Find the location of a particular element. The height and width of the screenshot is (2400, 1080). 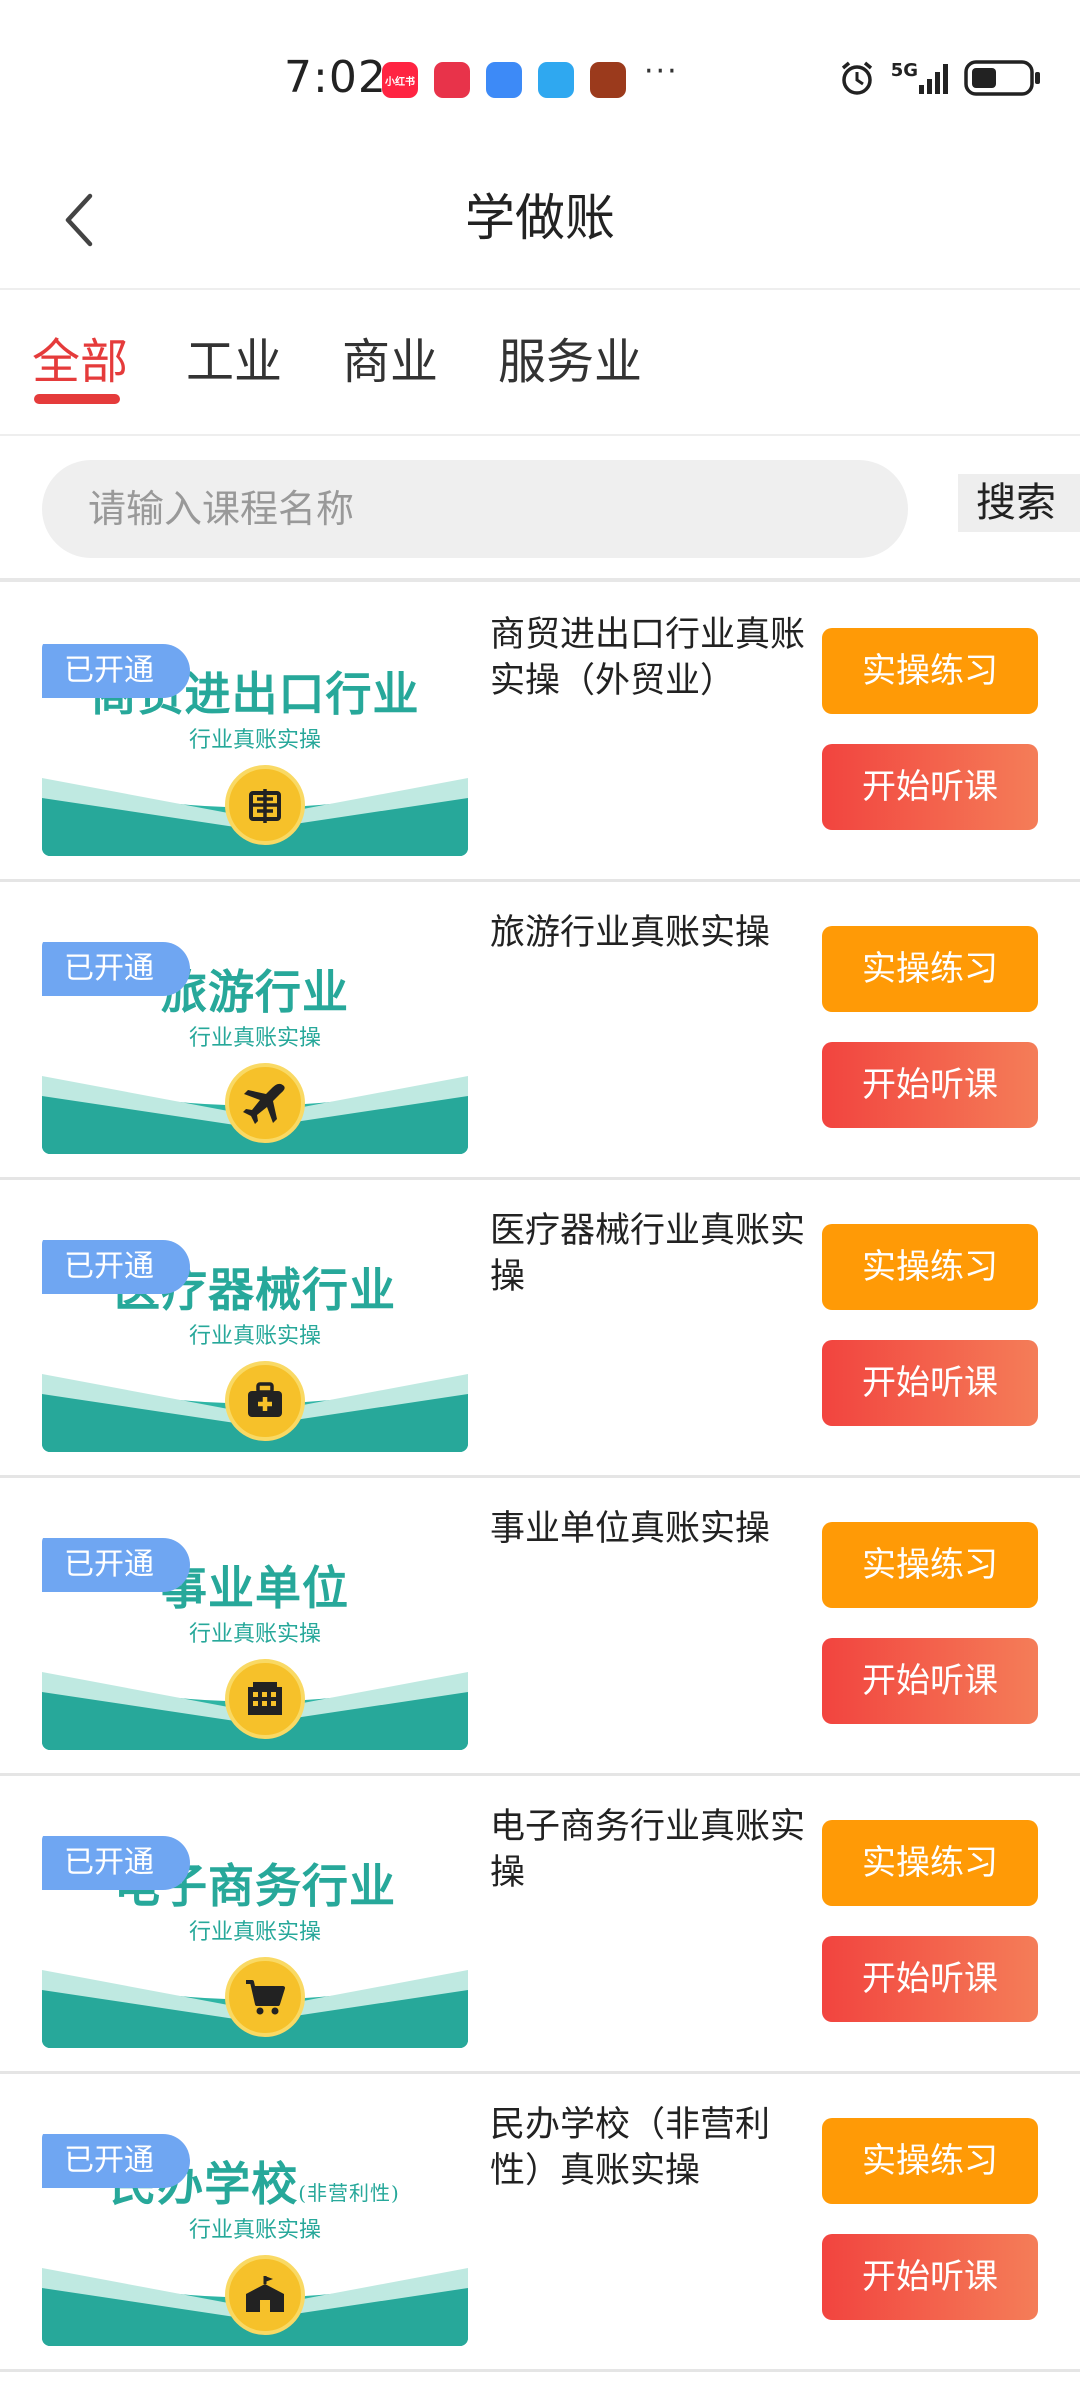

system-status: 5G is located at coordinates (939, 80).